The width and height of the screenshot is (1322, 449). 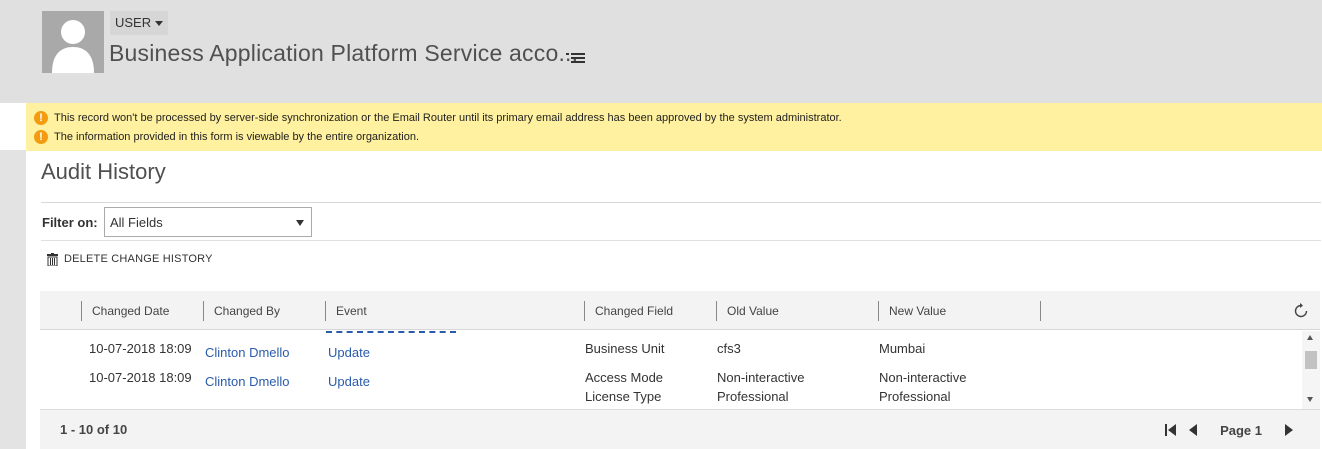 What do you see at coordinates (136, 222) in the screenshot?
I see `filter-selected-value: All Fields` at bounding box center [136, 222].